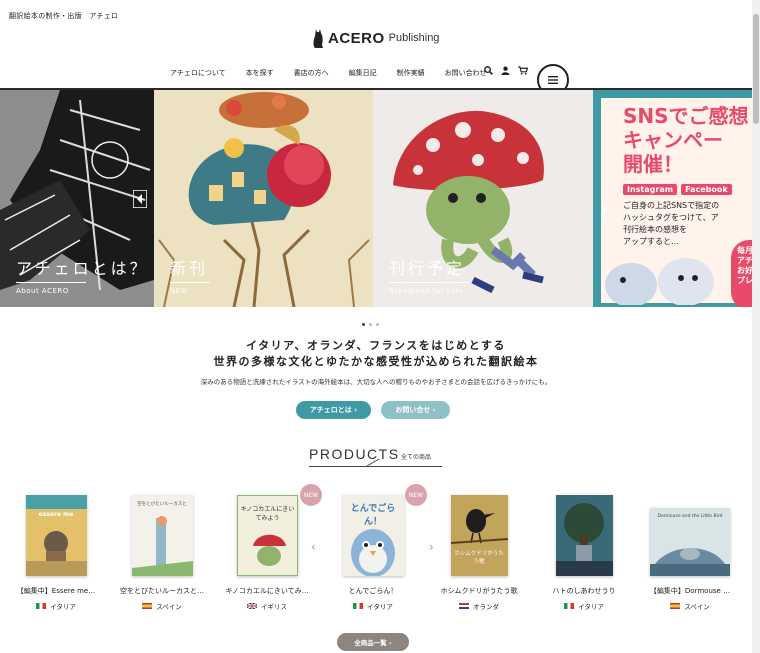 This screenshot has height=653, width=760. I want to click on site-logo: ACERO Publishing, so click(375, 38).